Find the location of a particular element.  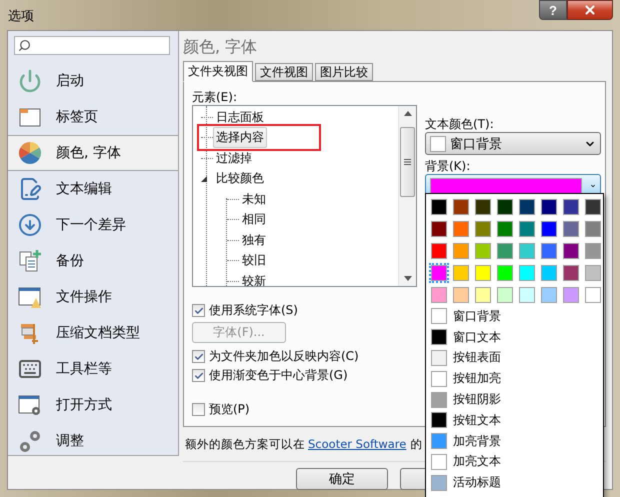

tree-item: 较旧 is located at coordinates (254, 261).